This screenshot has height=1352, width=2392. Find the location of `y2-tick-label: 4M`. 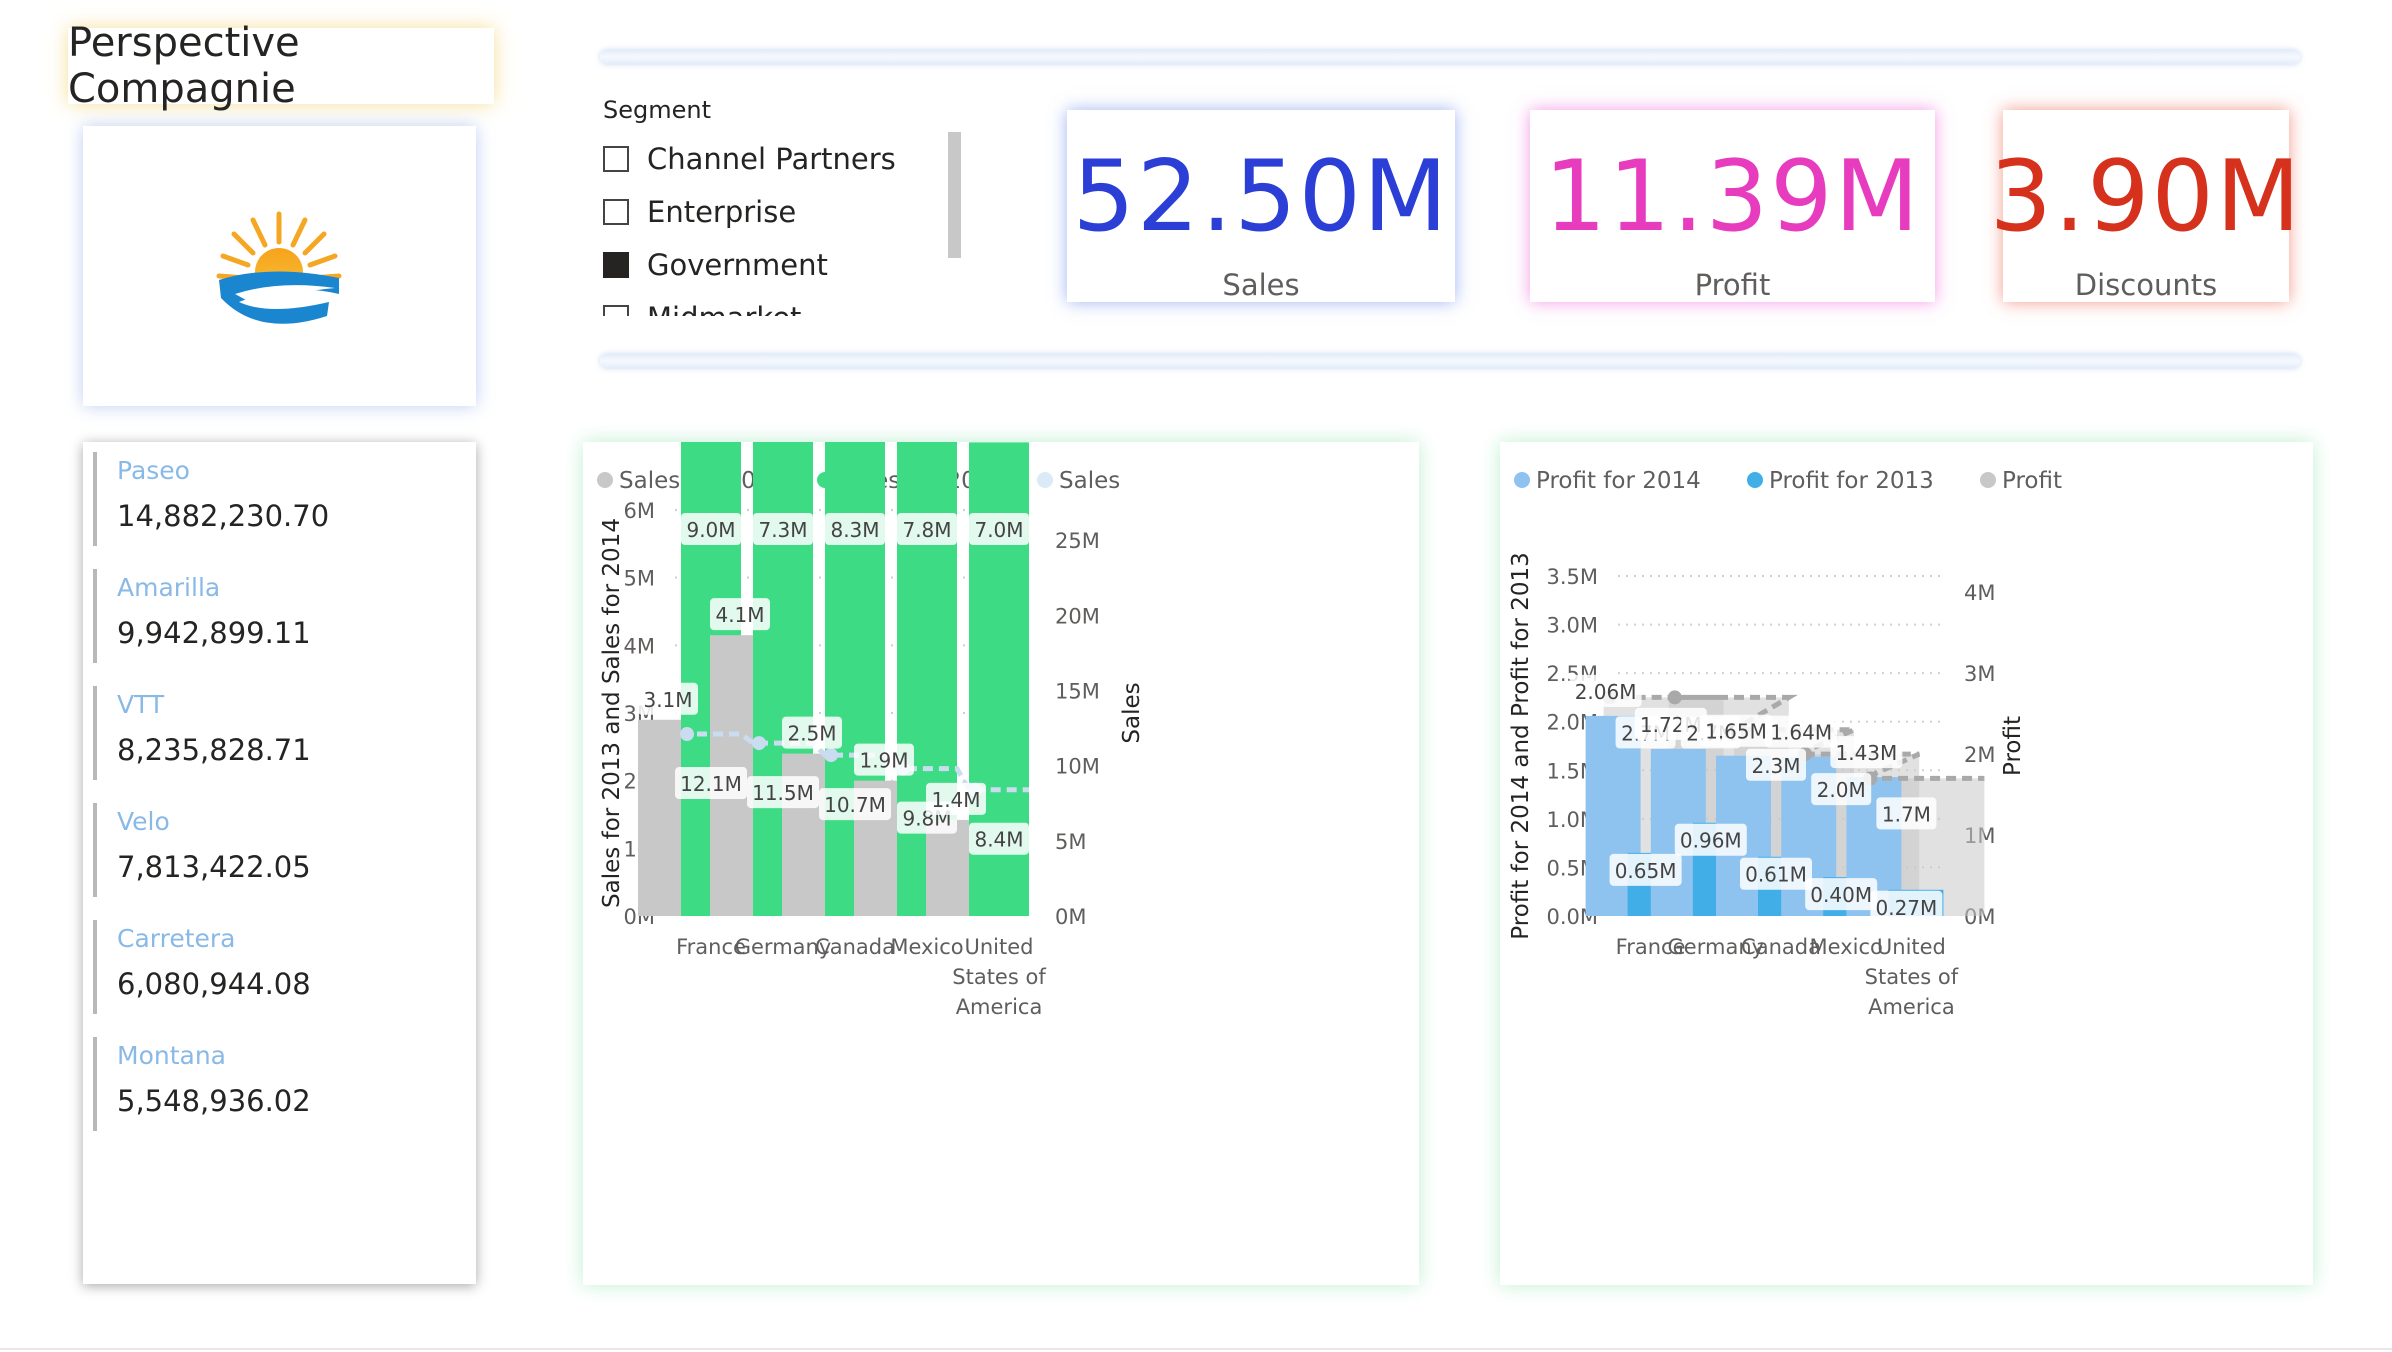

y2-tick-label: 4M is located at coordinates (1979, 593).